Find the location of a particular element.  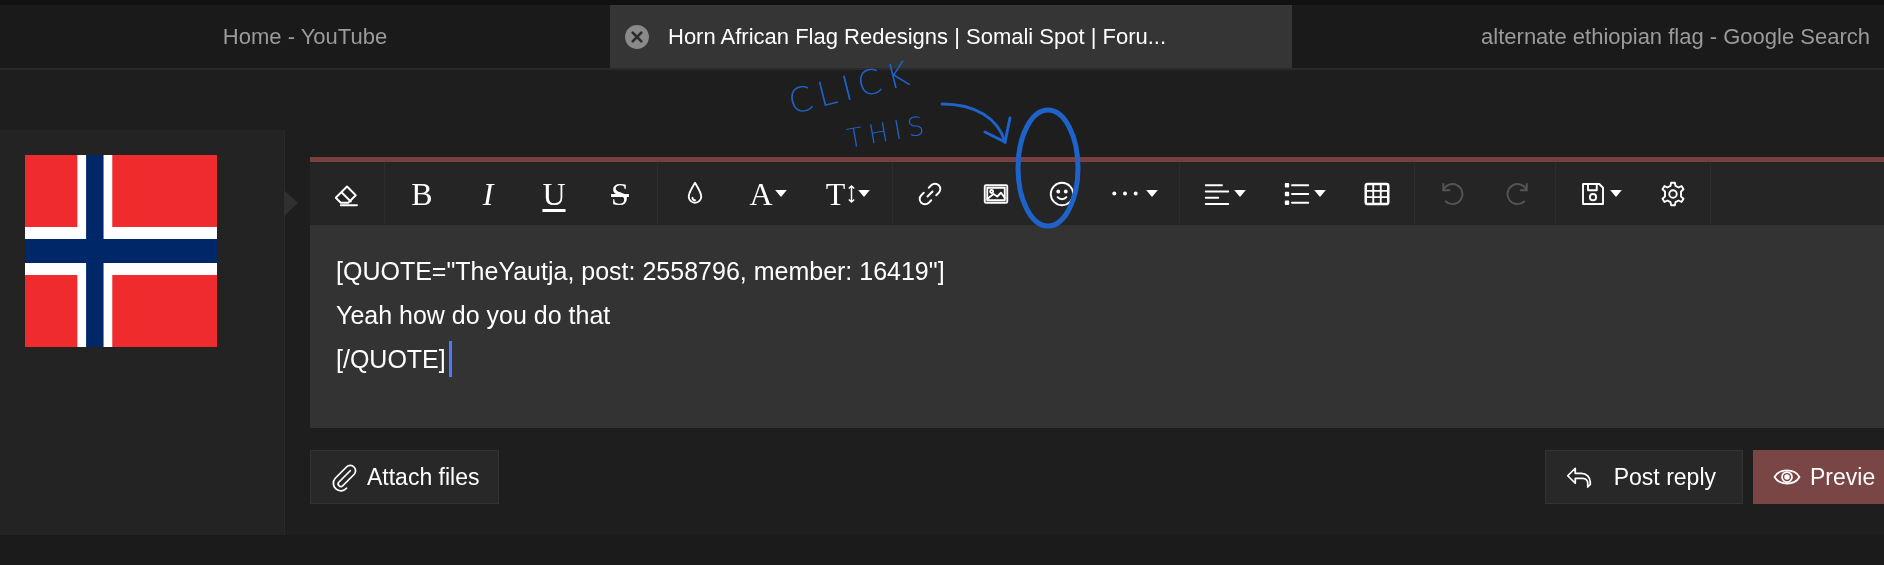

browser-tab: Home - YouTube is located at coordinates (305, 36).